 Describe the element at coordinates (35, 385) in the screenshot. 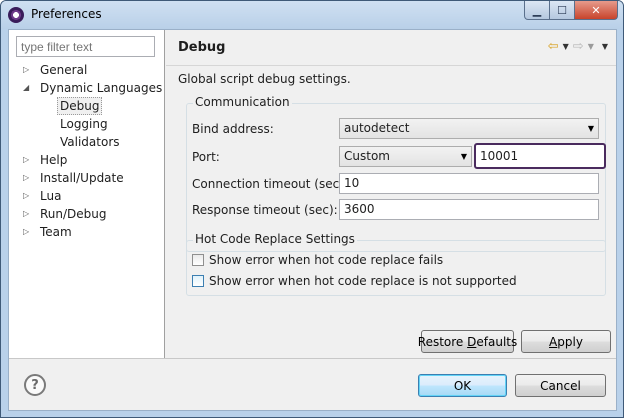

I see `help-icon: ?` at that location.